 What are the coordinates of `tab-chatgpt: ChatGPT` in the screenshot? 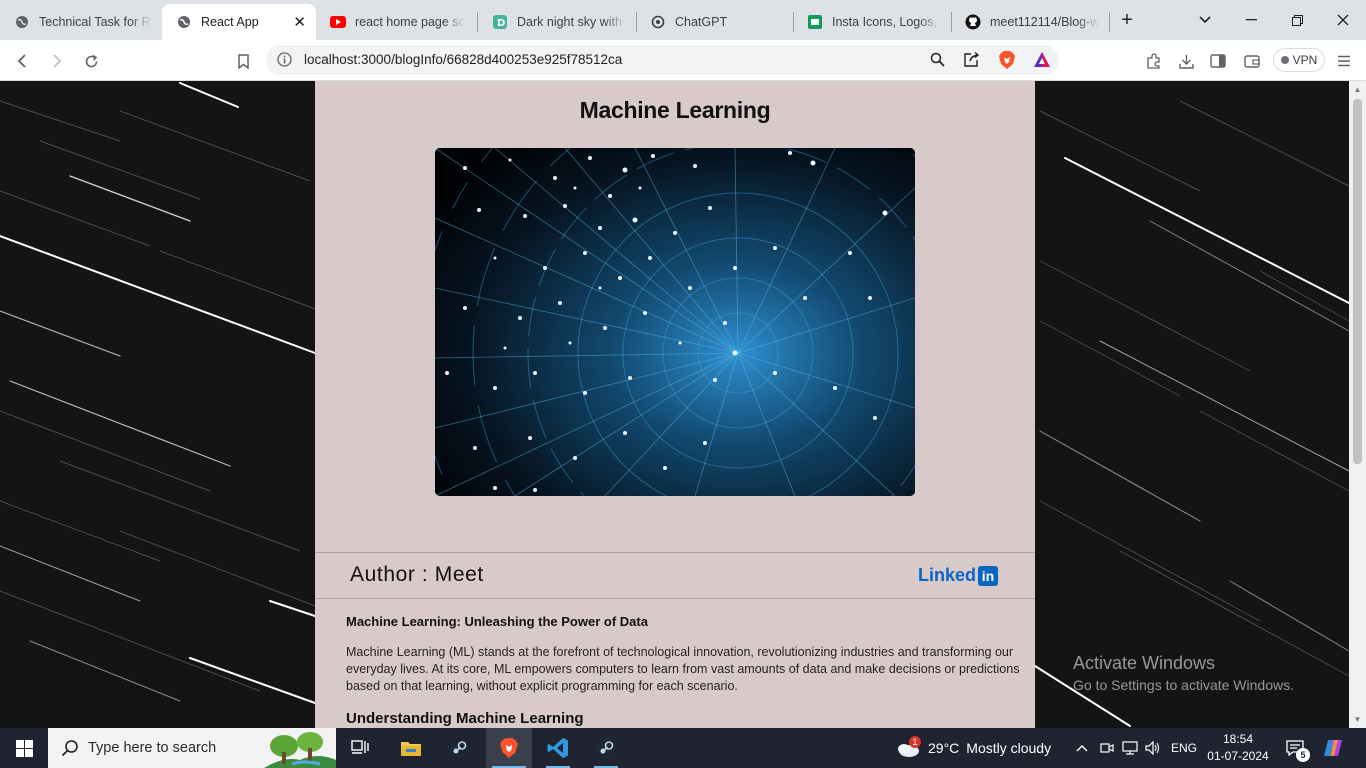 It's located at (715, 22).